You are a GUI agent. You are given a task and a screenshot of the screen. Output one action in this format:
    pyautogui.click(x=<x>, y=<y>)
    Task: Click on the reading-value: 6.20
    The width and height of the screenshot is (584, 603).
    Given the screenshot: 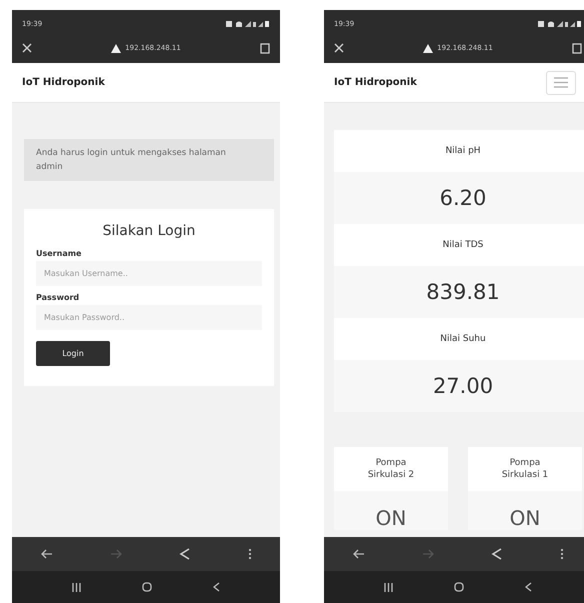 What is the action you would take?
    pyautogui.click(x=459, y=198)
    